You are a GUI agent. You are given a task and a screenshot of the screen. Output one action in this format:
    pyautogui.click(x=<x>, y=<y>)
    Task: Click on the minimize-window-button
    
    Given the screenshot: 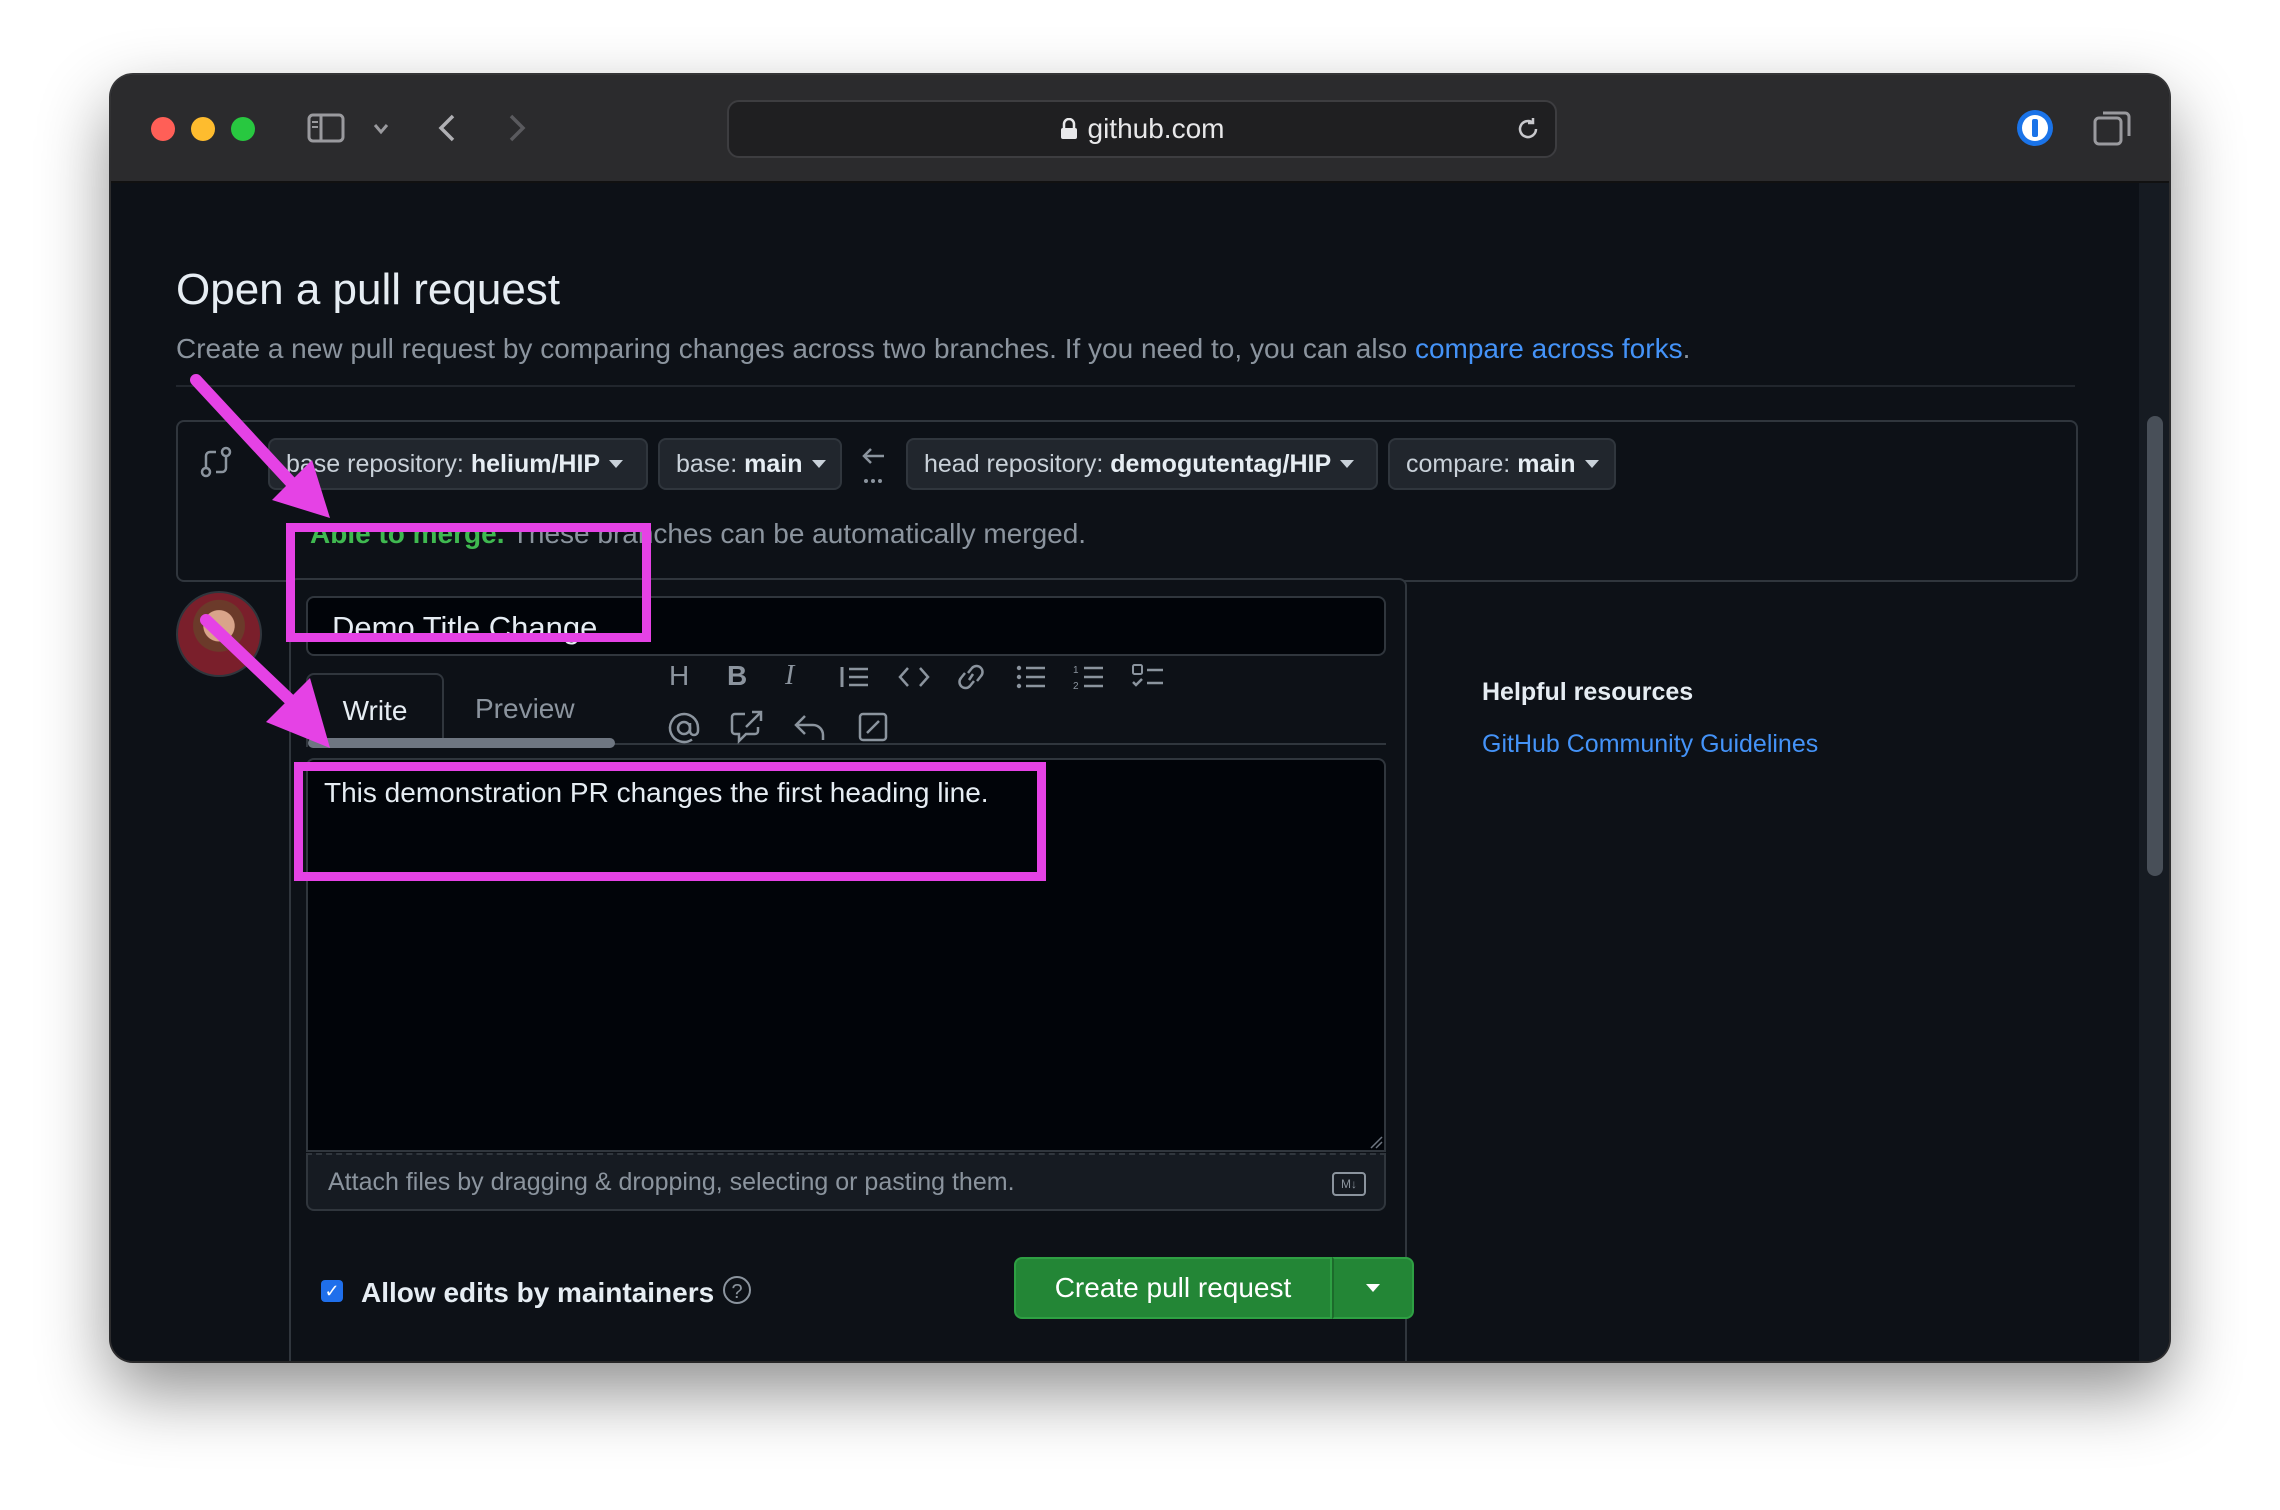 What is the action you would take?
    pyautogui.click(x=203, y=129)
    